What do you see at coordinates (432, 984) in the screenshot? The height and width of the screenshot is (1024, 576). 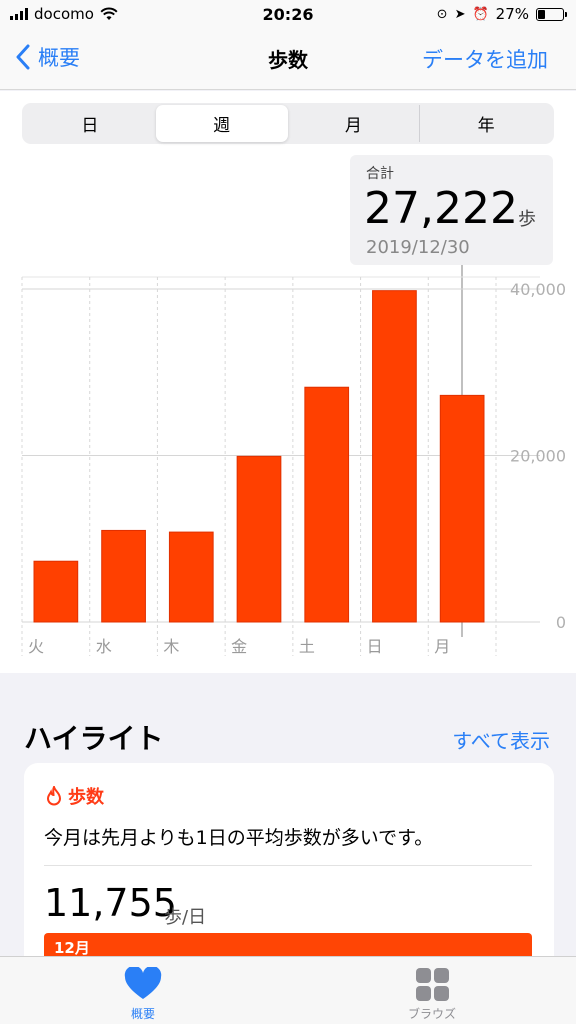 I see `grid-icon` at bounding box center [432, 984].